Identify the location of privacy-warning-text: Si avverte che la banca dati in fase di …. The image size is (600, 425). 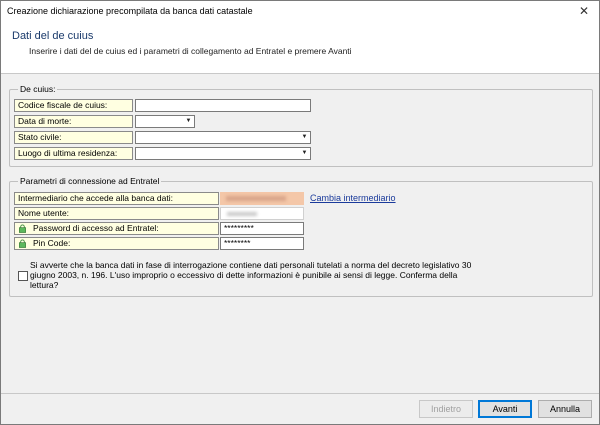
(251, 275).